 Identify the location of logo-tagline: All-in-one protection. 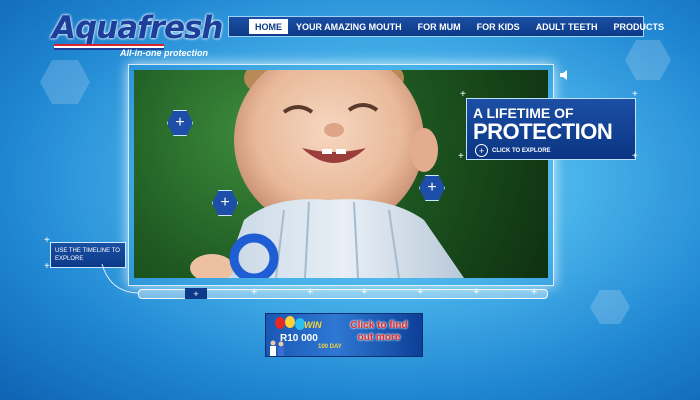
(164, 53).